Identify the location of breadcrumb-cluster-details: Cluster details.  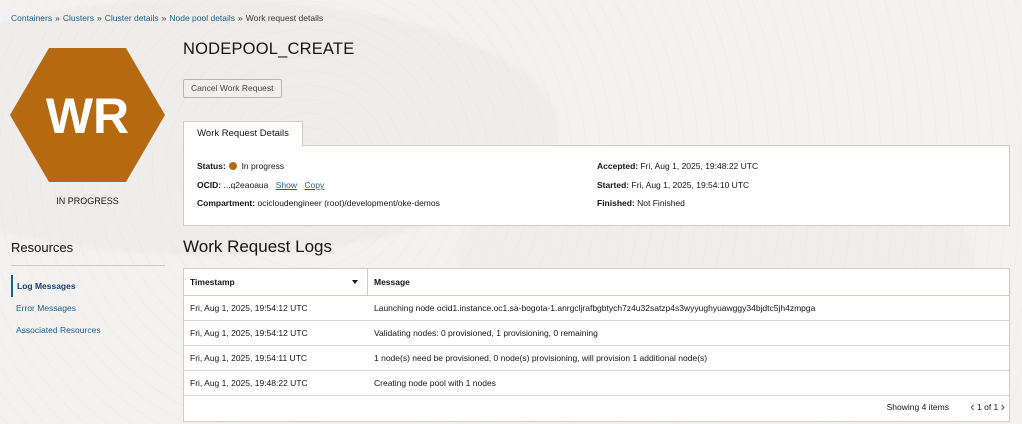
(132, 18).